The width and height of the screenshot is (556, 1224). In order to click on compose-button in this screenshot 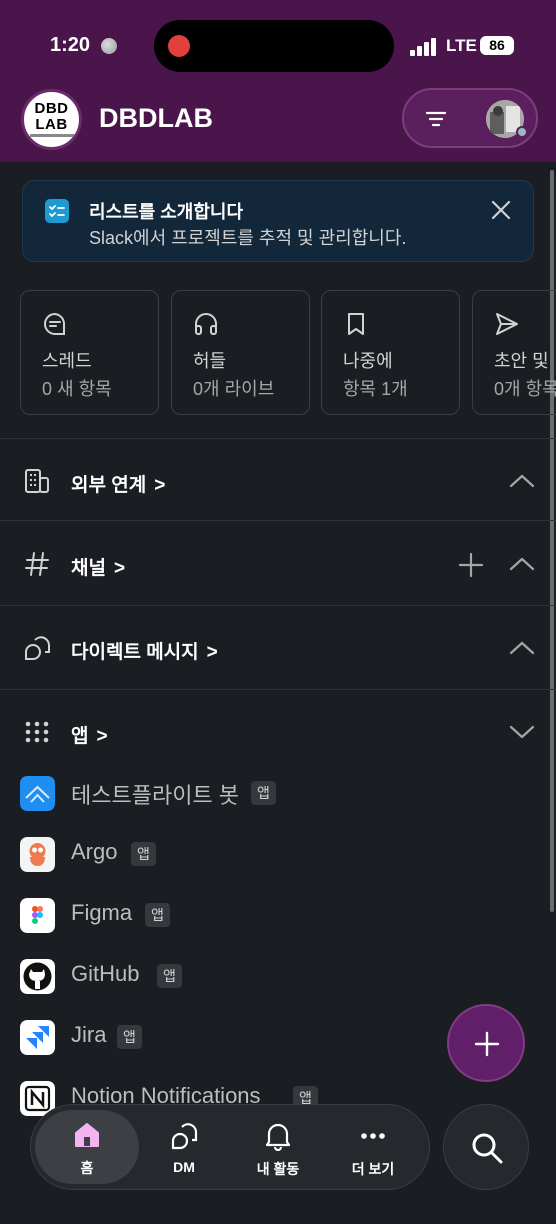, I will do `click(486, 1043)`.